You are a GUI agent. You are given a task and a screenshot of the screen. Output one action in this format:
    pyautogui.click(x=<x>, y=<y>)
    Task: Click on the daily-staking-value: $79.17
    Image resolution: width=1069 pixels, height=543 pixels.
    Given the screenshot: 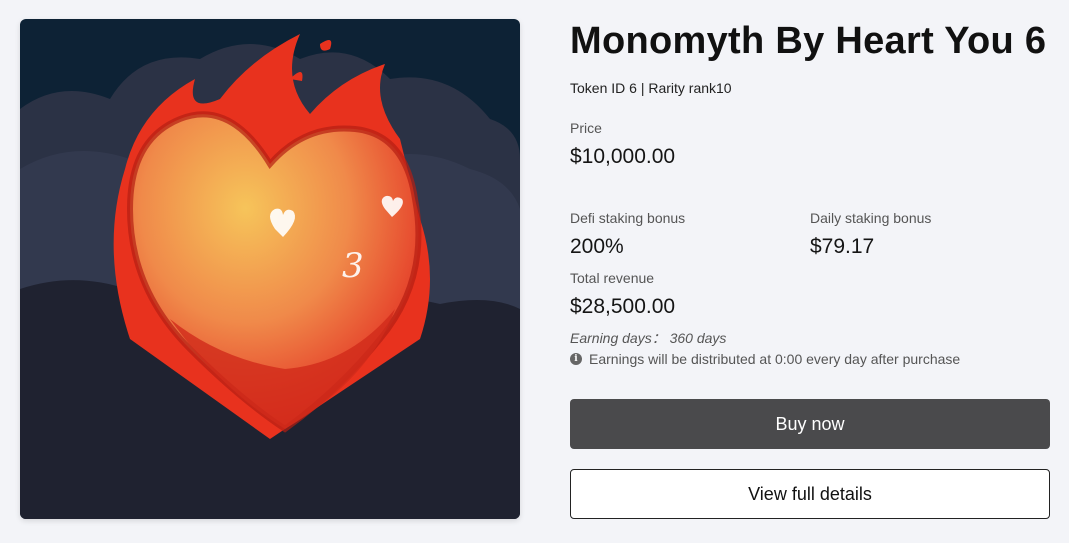 What is the action you would take?
    pyautogui.click(x=842, y=246)
    